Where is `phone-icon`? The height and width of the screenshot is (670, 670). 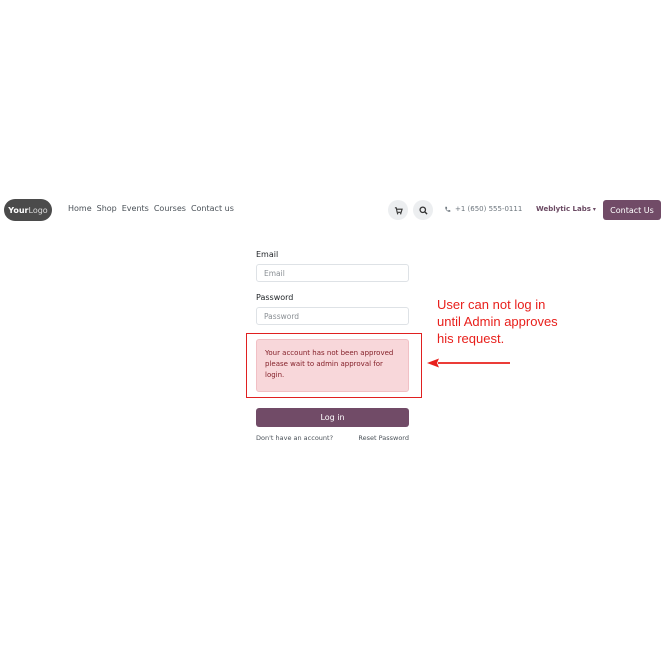
phone-icon is located at coordinates (448, 209).